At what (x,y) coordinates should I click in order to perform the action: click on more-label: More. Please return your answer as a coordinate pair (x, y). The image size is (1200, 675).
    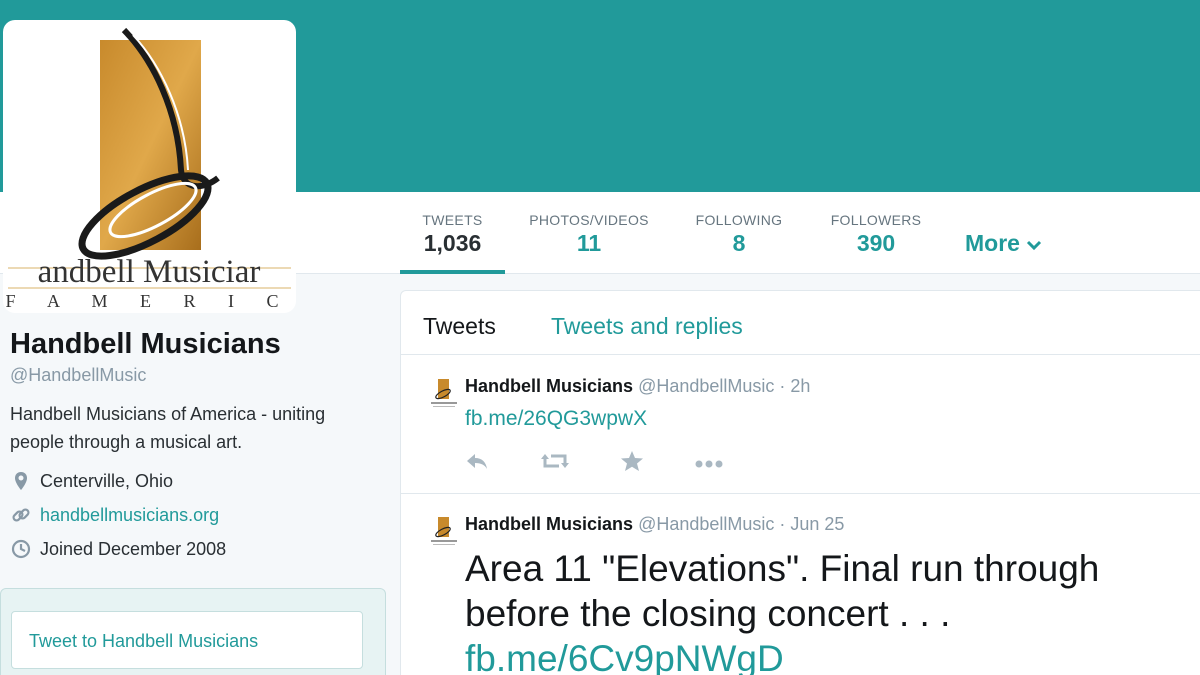
    Looking at the image, I should click on (992, 243).